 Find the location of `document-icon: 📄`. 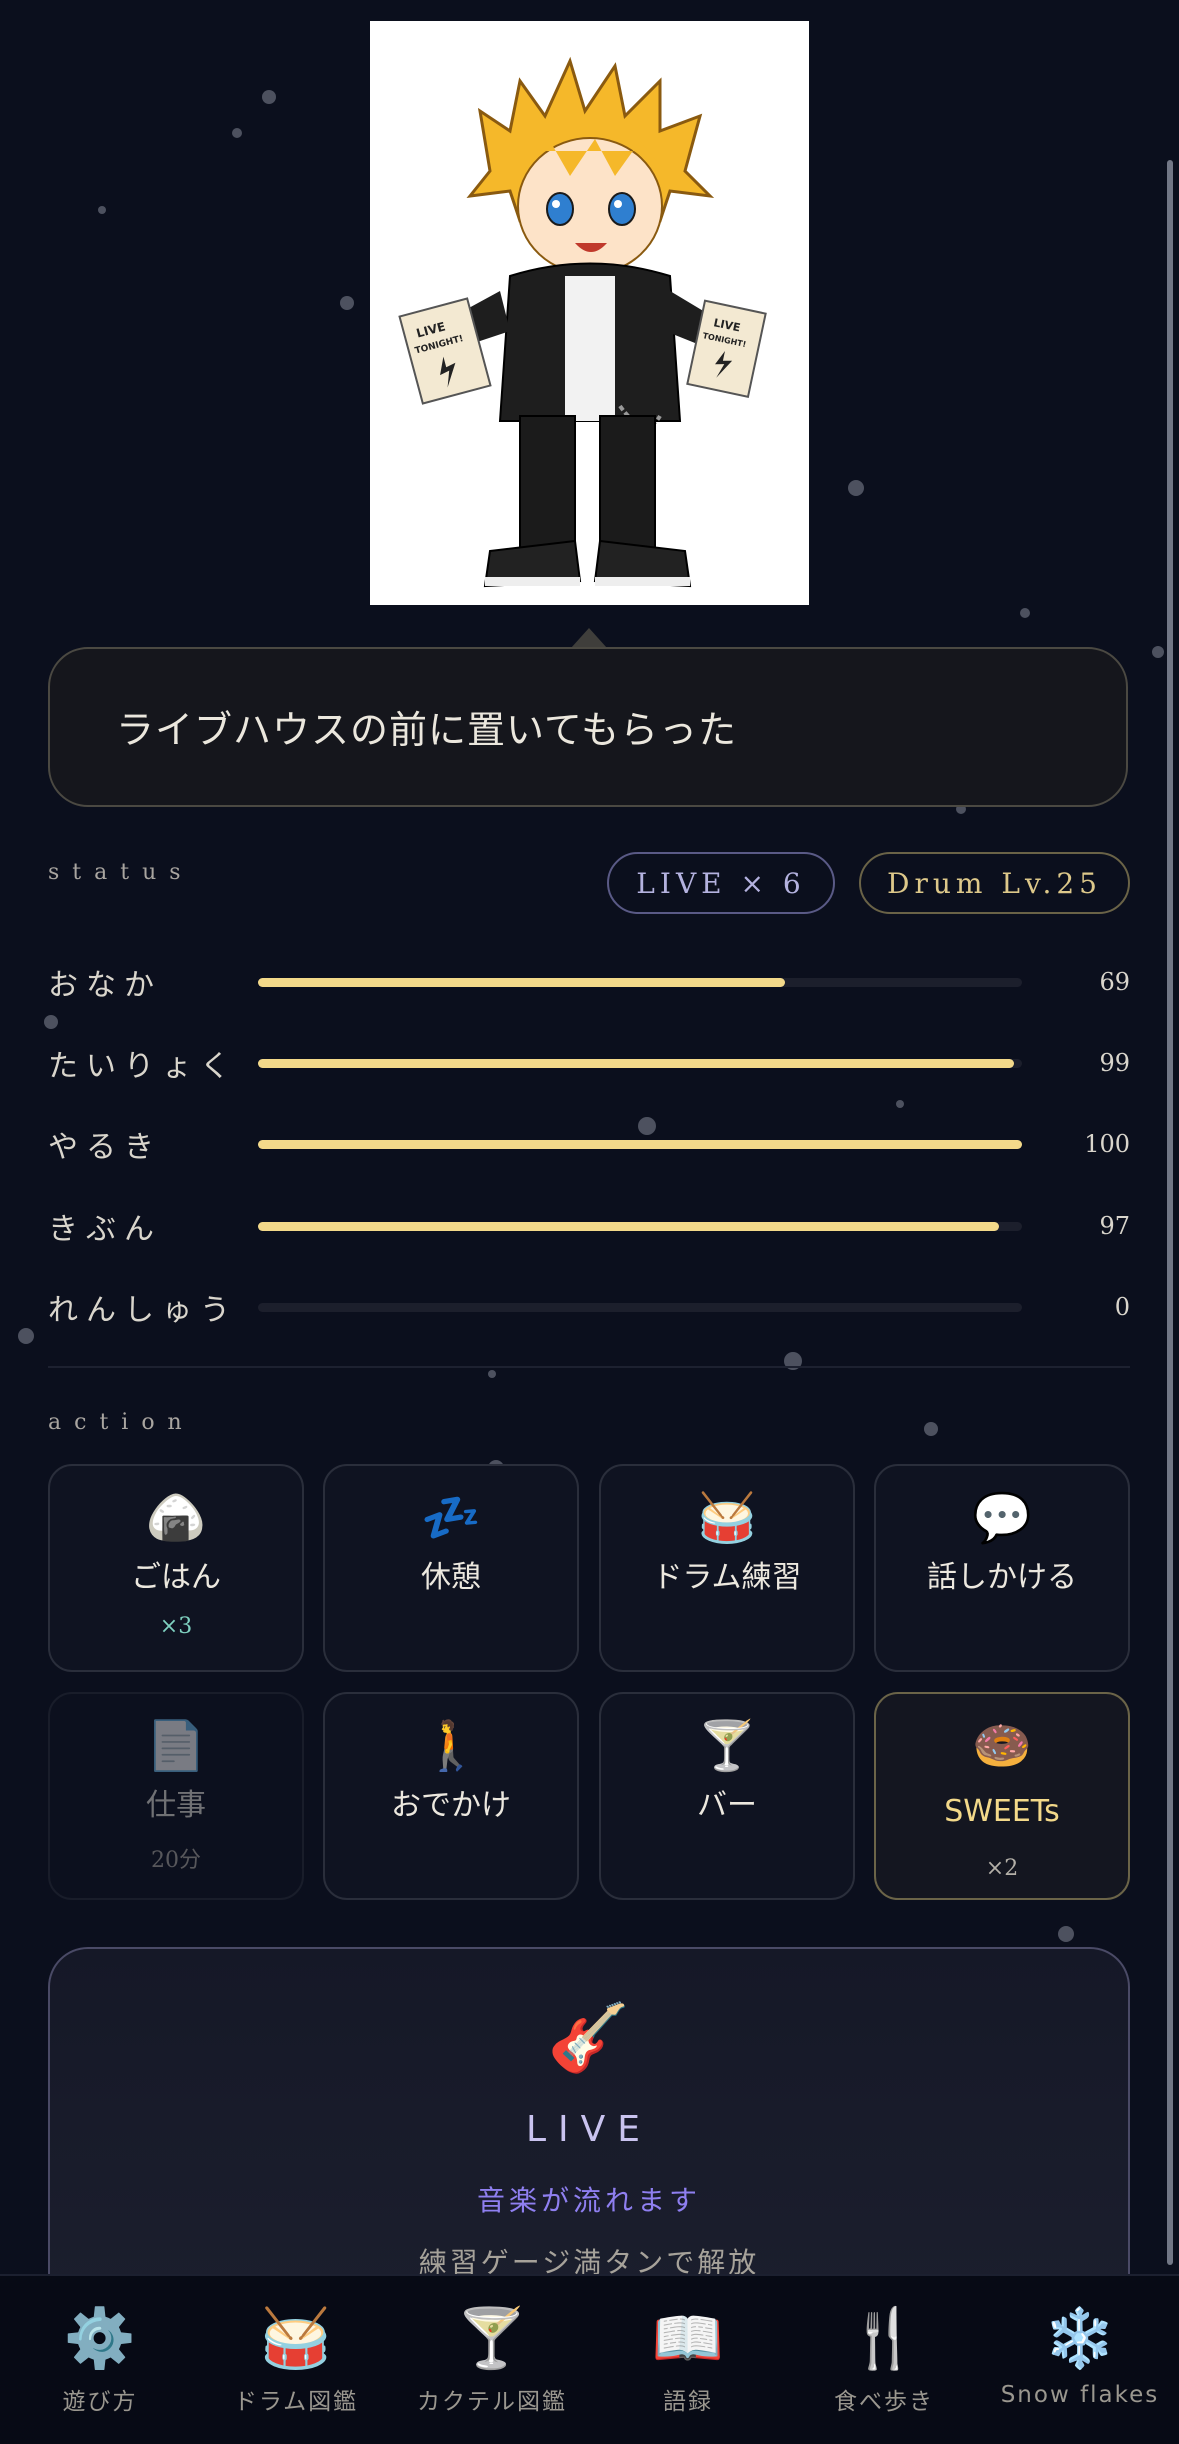

document-icon: 📄 is located at coordinates (176, 1746).